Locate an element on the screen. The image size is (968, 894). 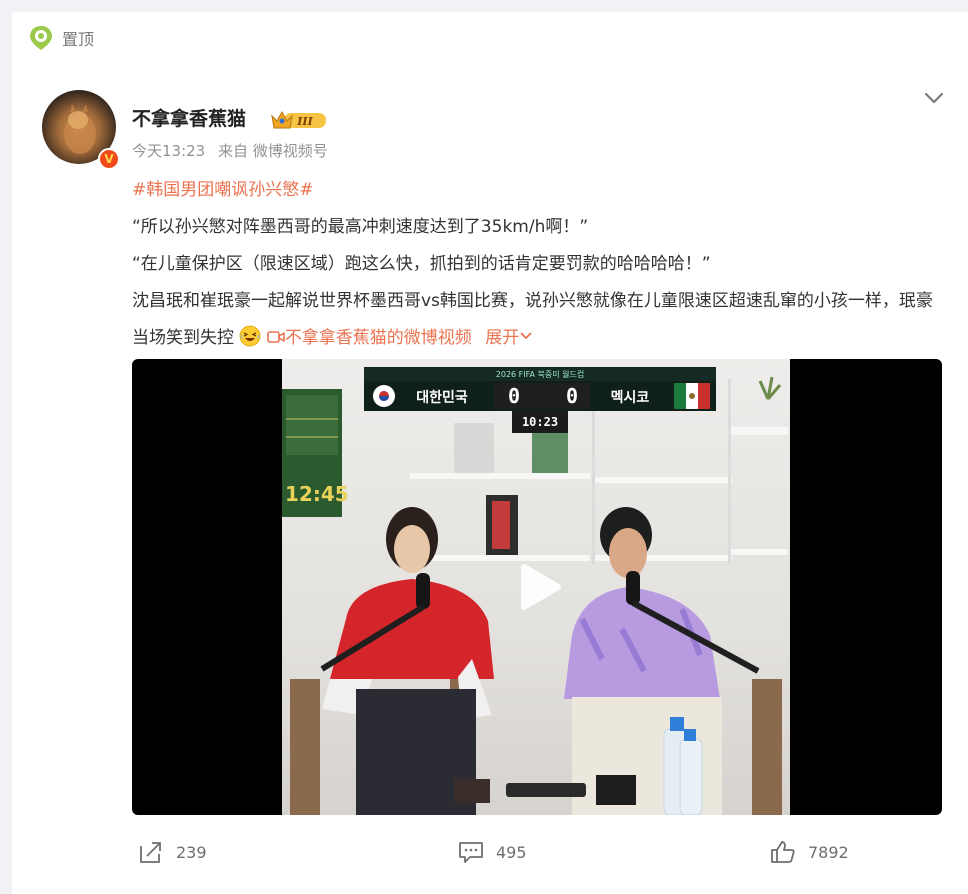
comment-button: 495 is located at coordinates (492, 852).